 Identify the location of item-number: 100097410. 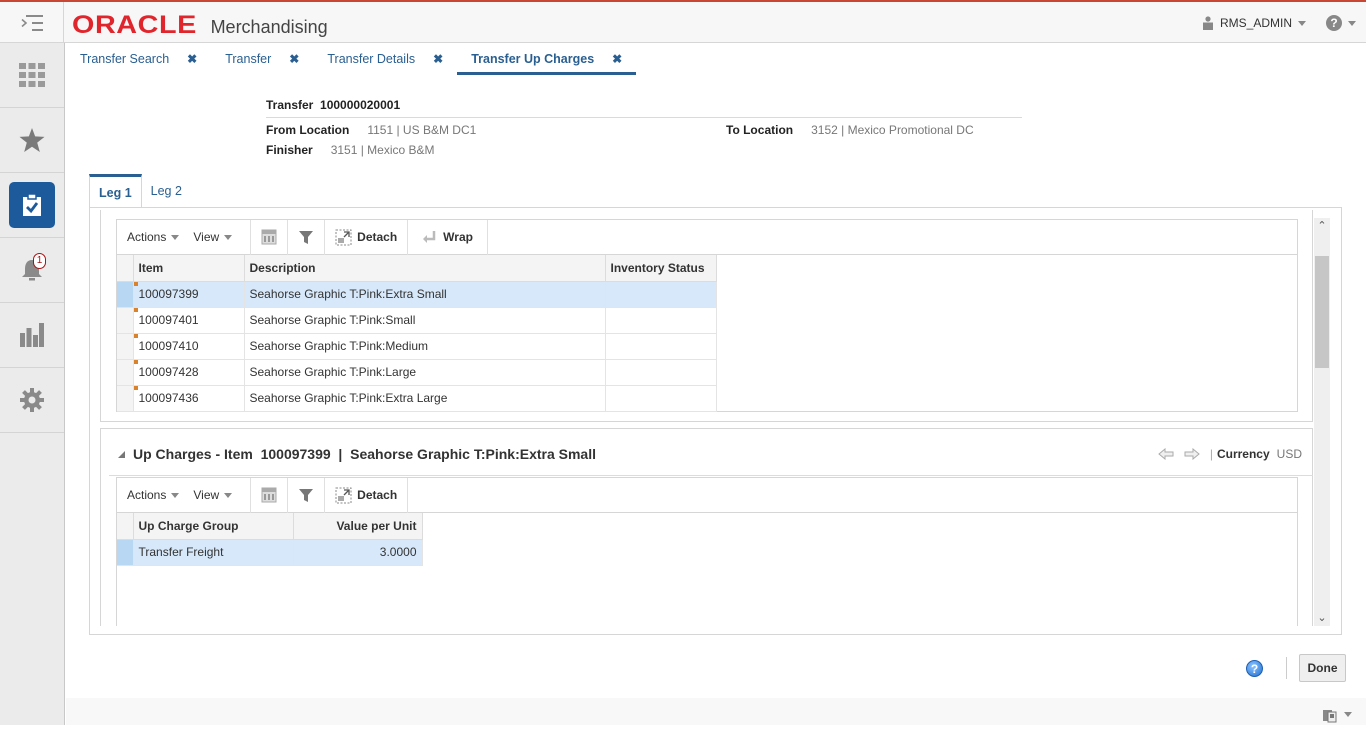
(168, 346).